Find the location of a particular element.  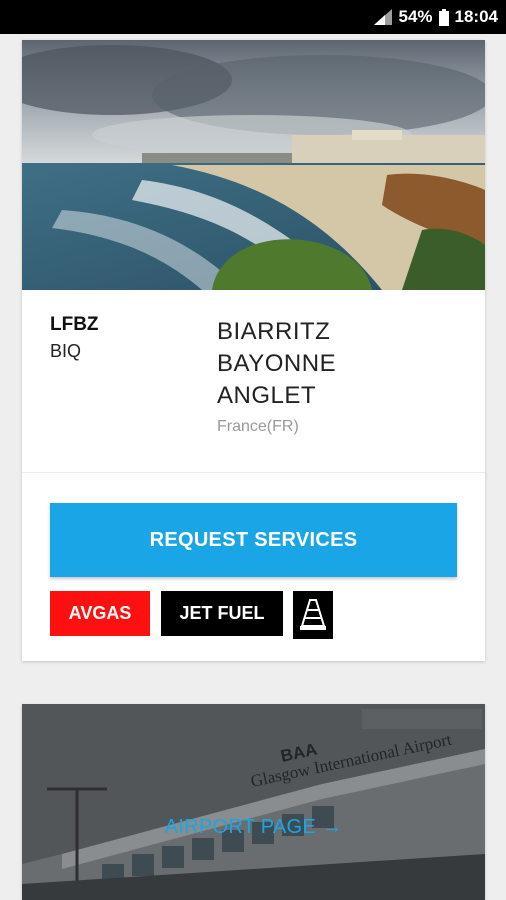

arrow-right-icon: → is located at coordinates (332, 827).